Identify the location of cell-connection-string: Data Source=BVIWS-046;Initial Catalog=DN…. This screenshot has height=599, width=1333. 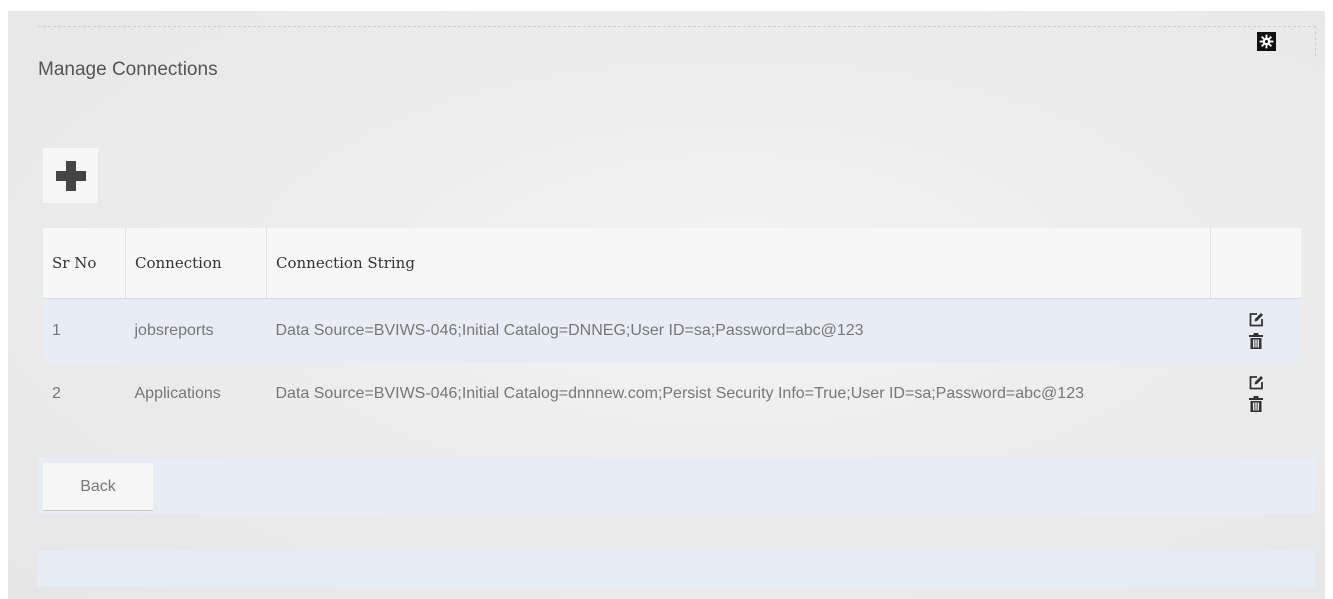
(738, 330).